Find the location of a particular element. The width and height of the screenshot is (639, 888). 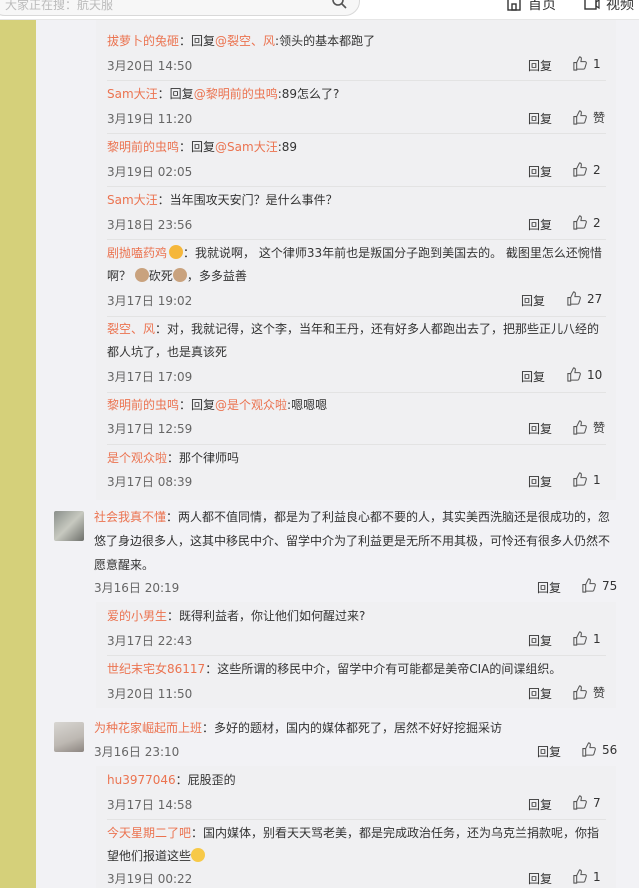

reply-time: 3月20日 14:50 is located at coordinates (150, 66).